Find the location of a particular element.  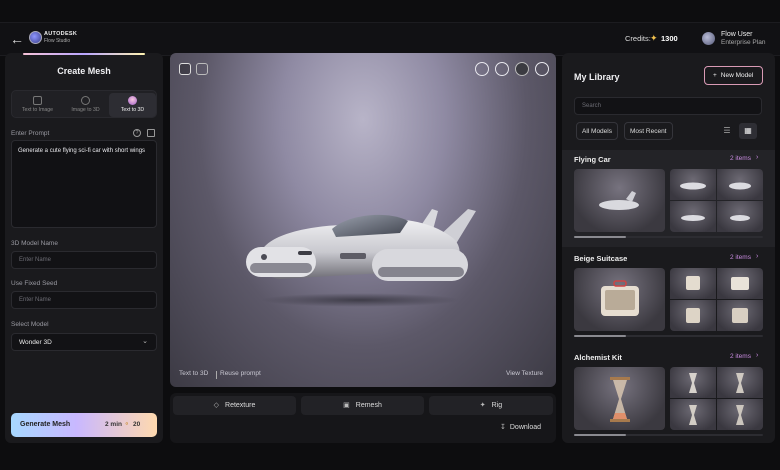

section-title: Alchemist Kit is located at coordinates (598, 357).